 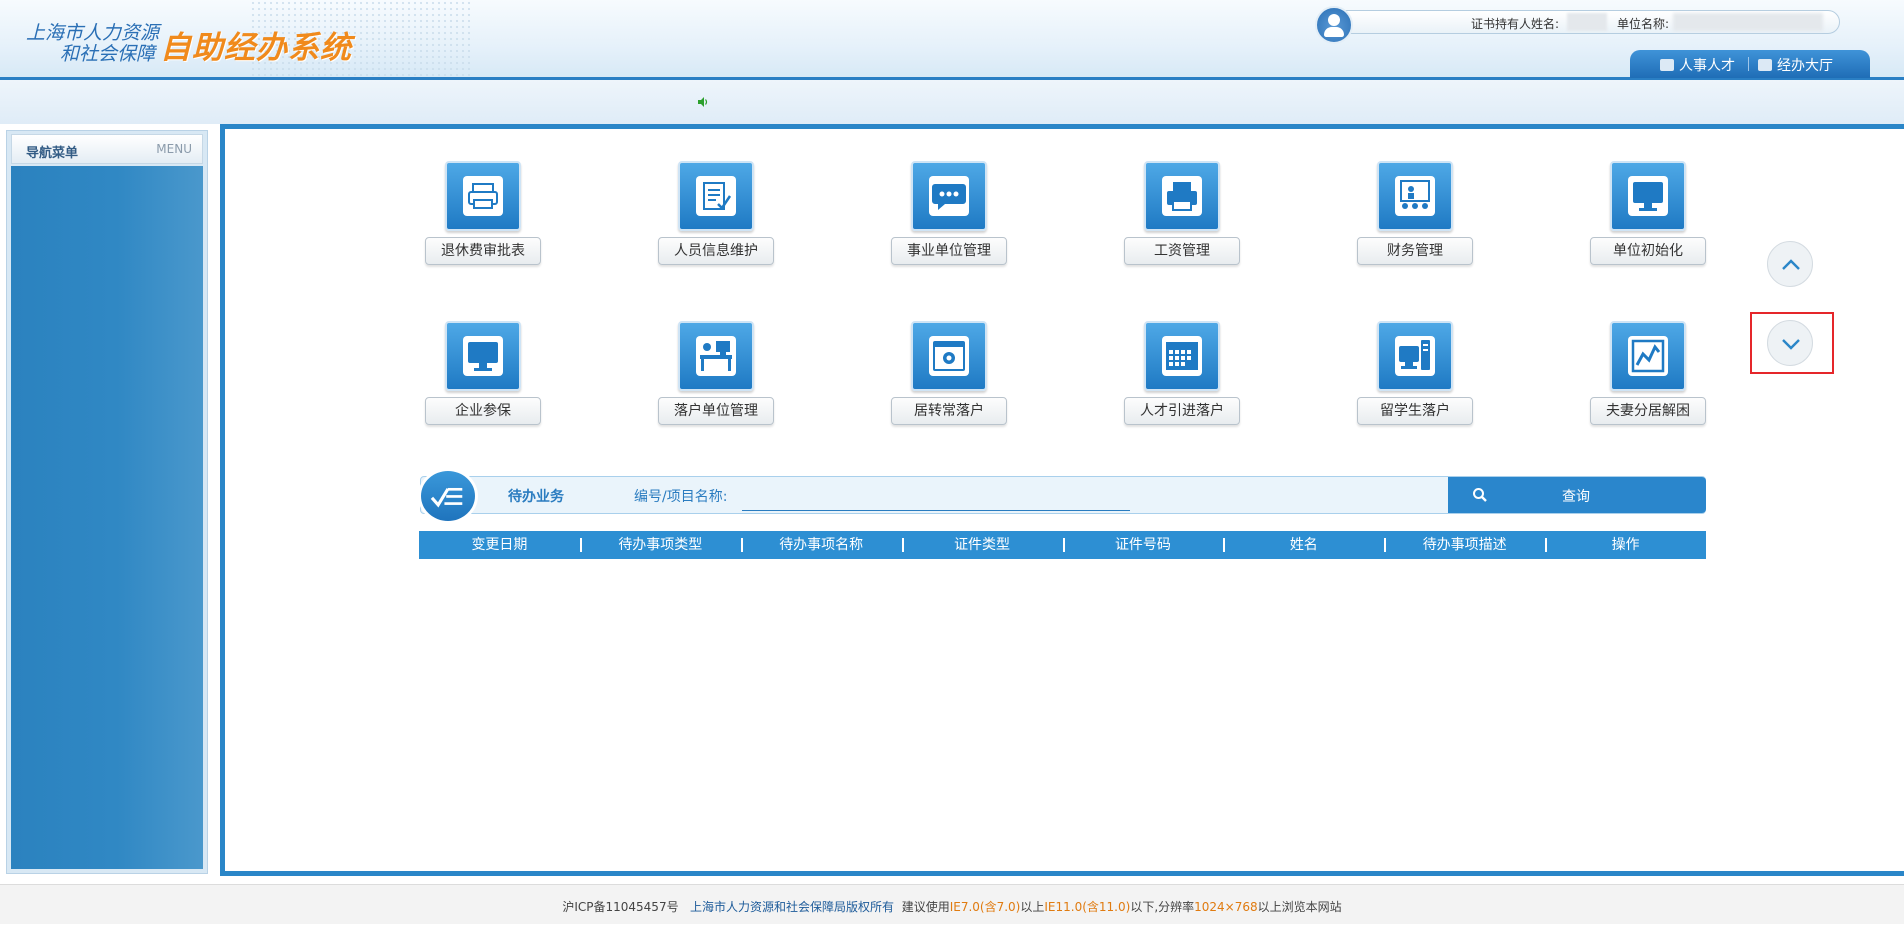 I want to click on tab-hr: 人事人才, so click(x=1697, y=65).